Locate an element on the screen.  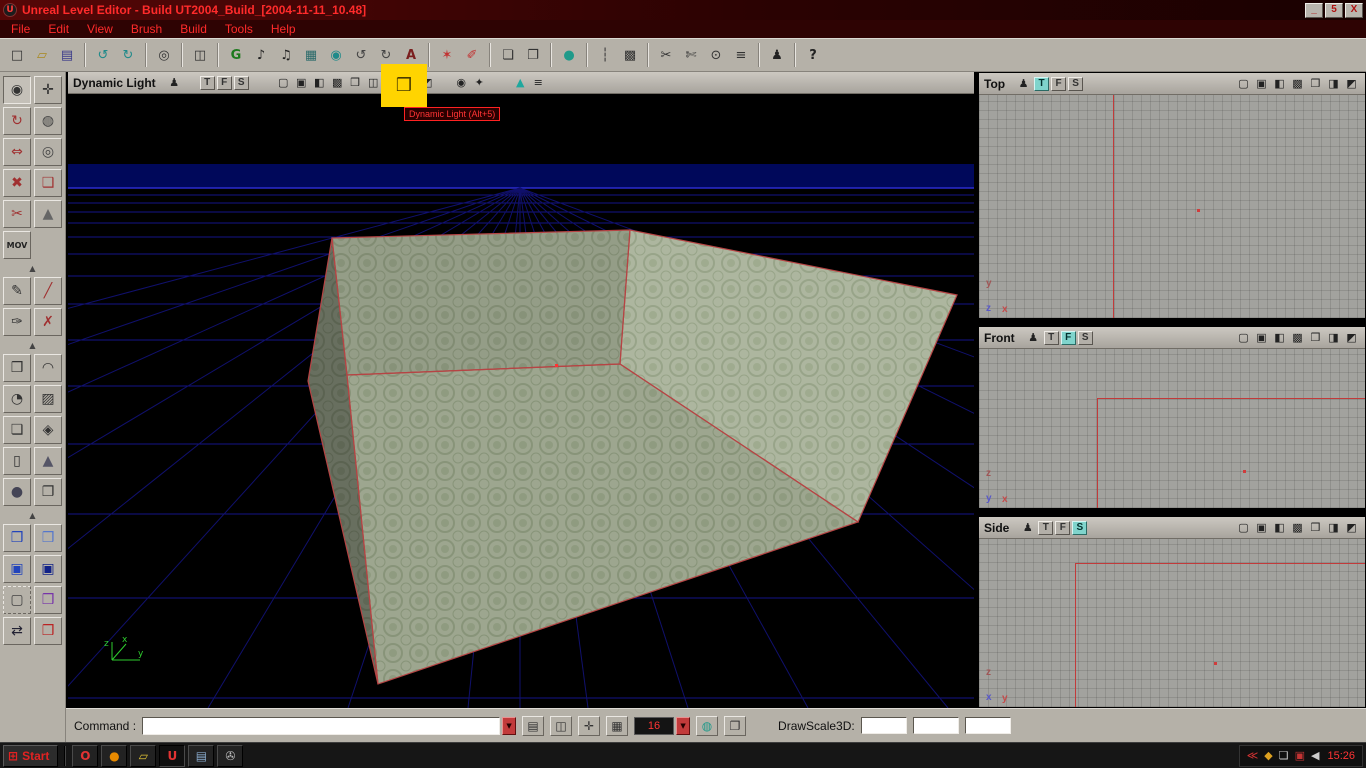
play-level-button: ● is located at coordinates (569, 55).